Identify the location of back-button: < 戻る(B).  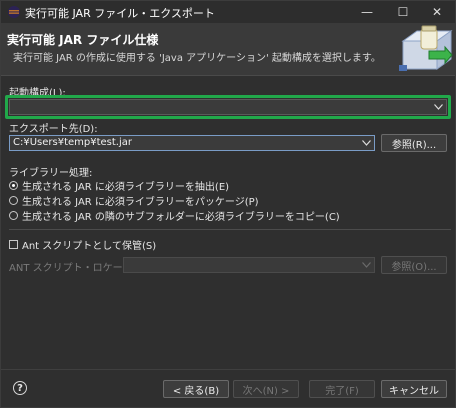
(196, 389).